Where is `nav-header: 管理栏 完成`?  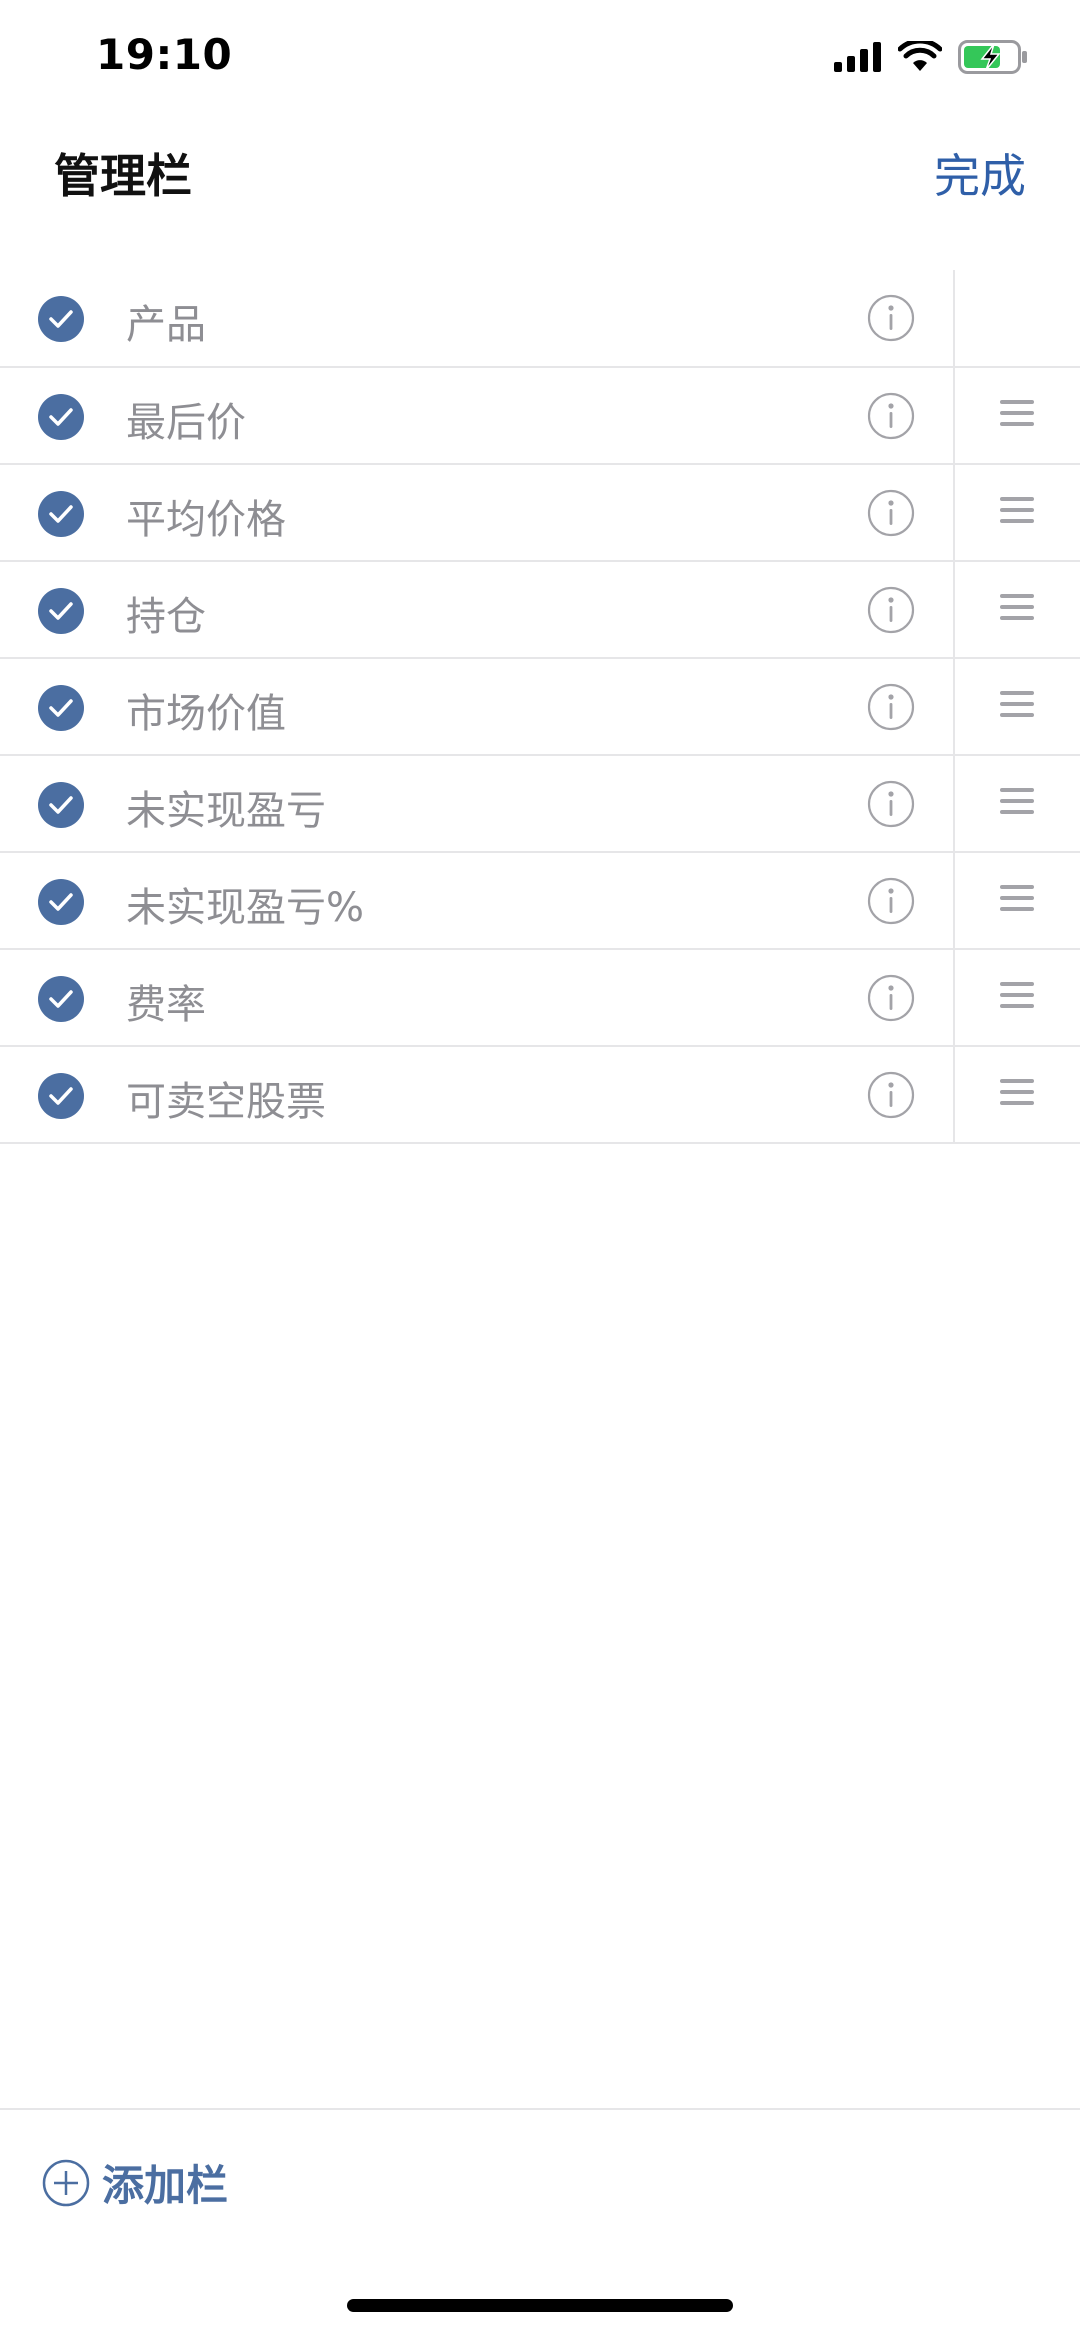 nav-header: 管理栏 完成 is located at coordinates (540, 172).